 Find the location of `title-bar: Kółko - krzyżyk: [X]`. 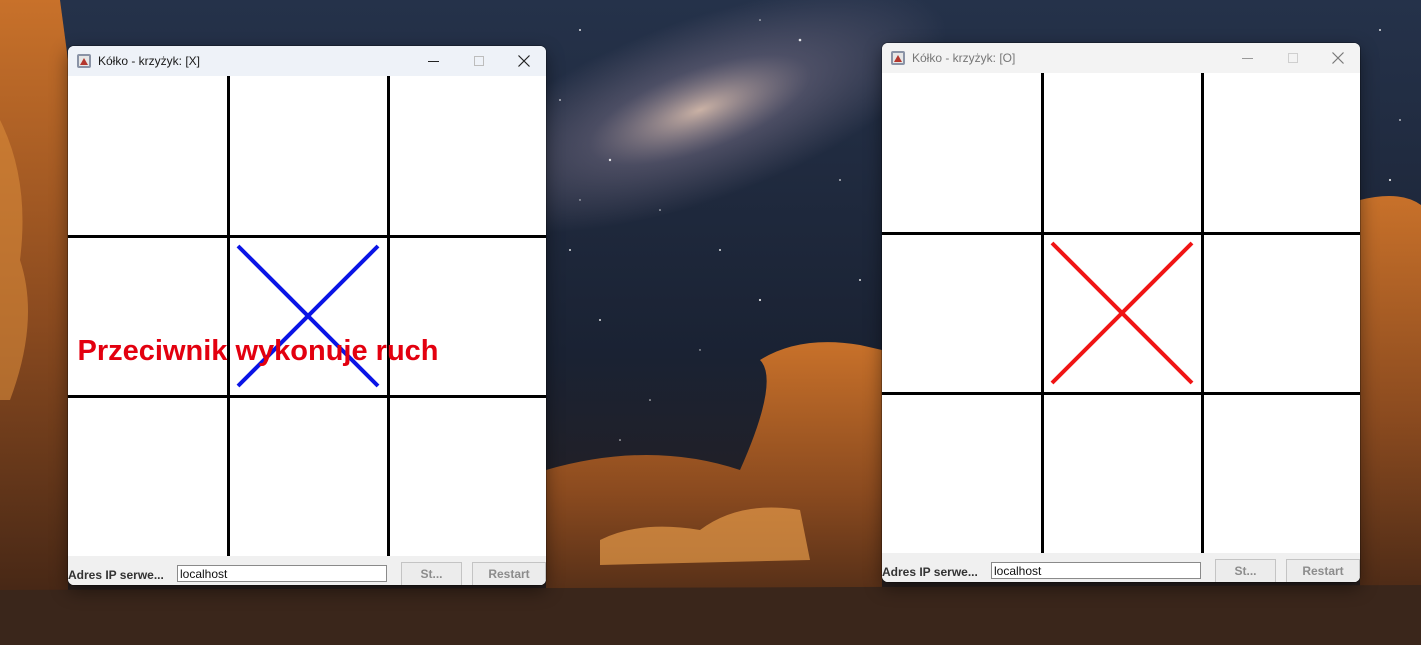

title-bar: Kółko - krzyżyk: [X] is located at coordinates (307, 61).